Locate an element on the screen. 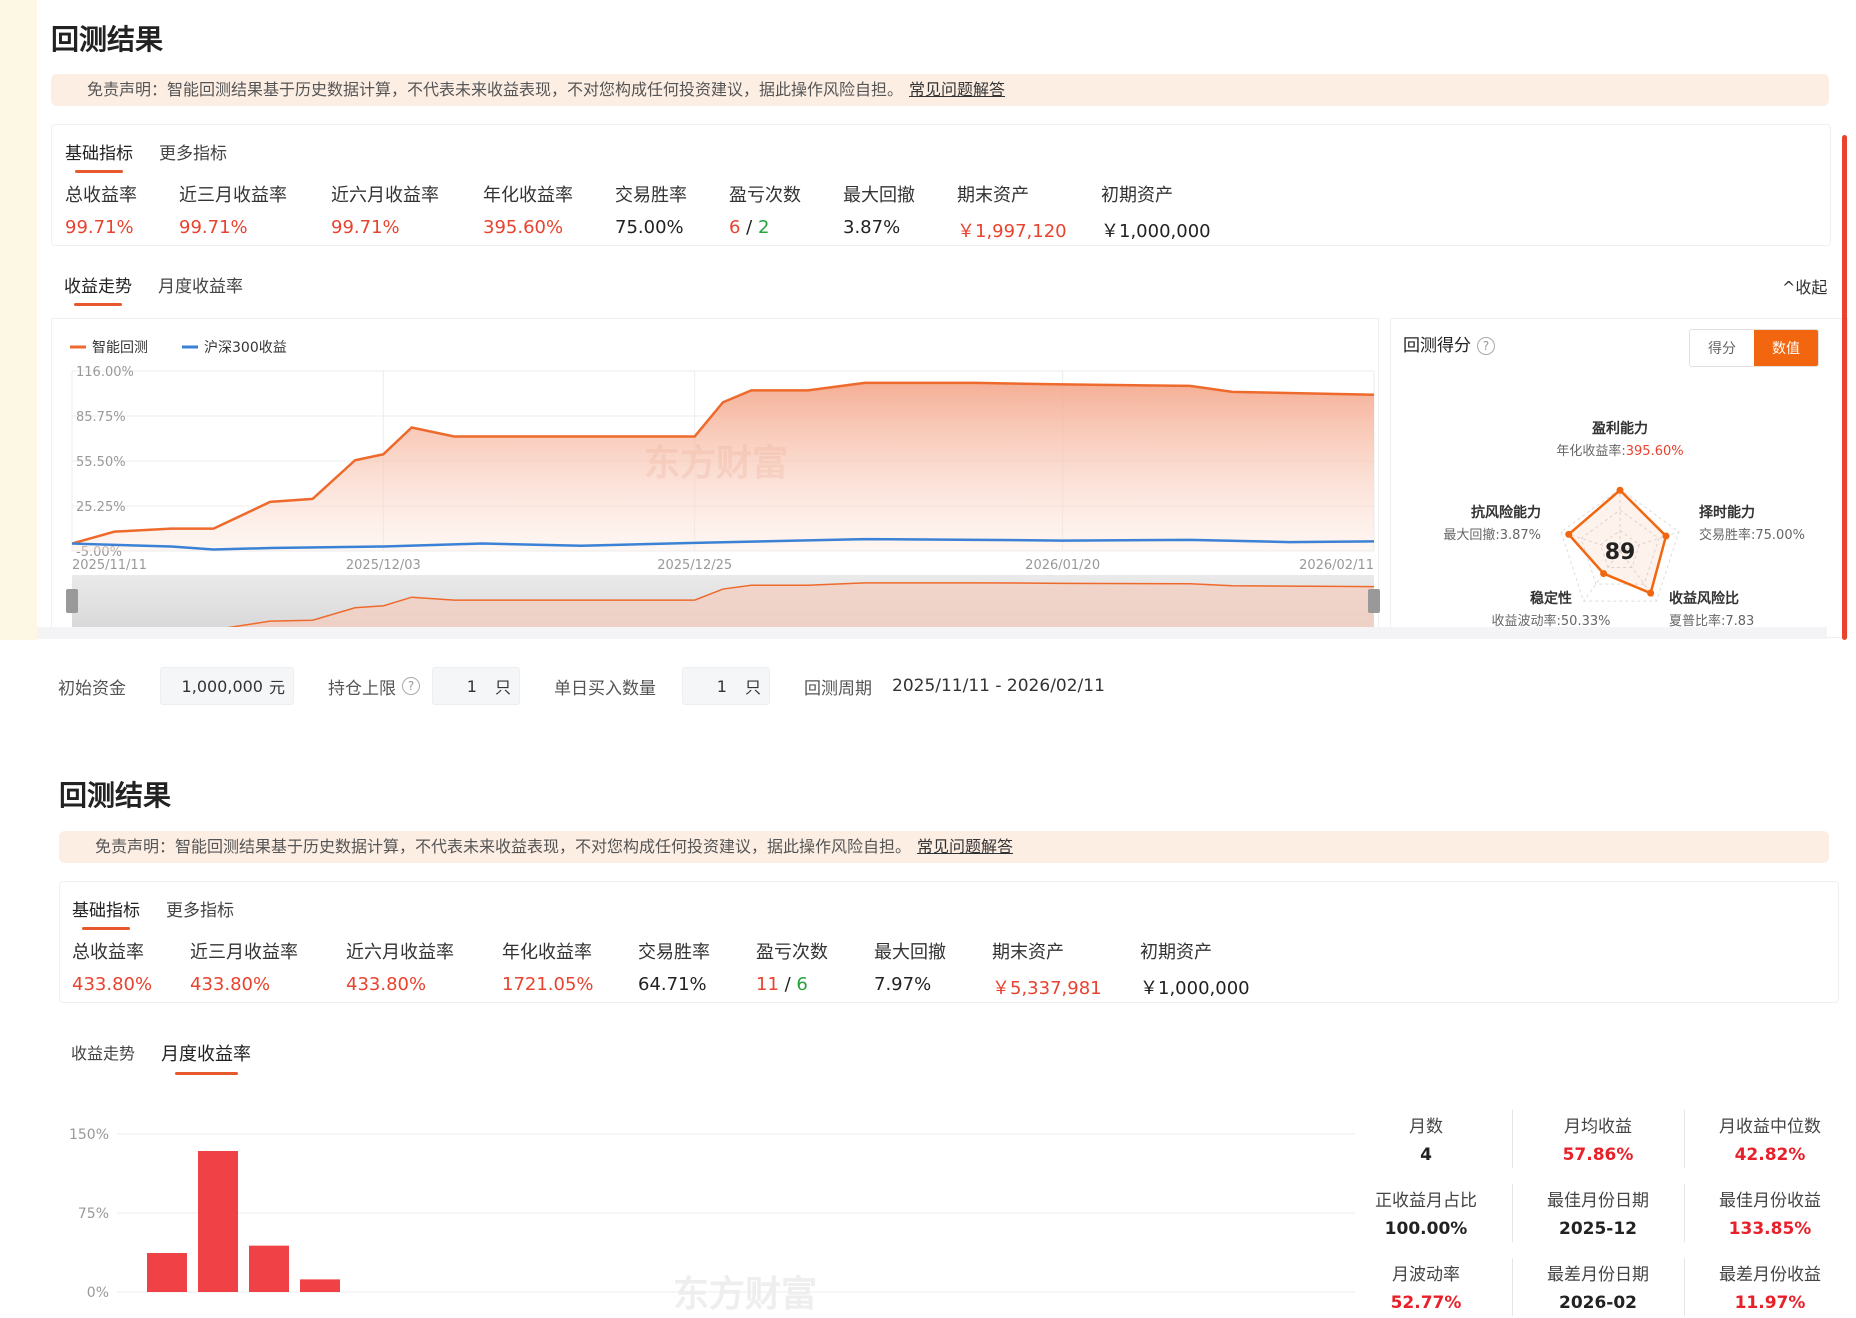 This screenshot has height=1318, width=1856. stat-cell: 月收益中位数 42.82% is located at coordinates (1770, 1138).